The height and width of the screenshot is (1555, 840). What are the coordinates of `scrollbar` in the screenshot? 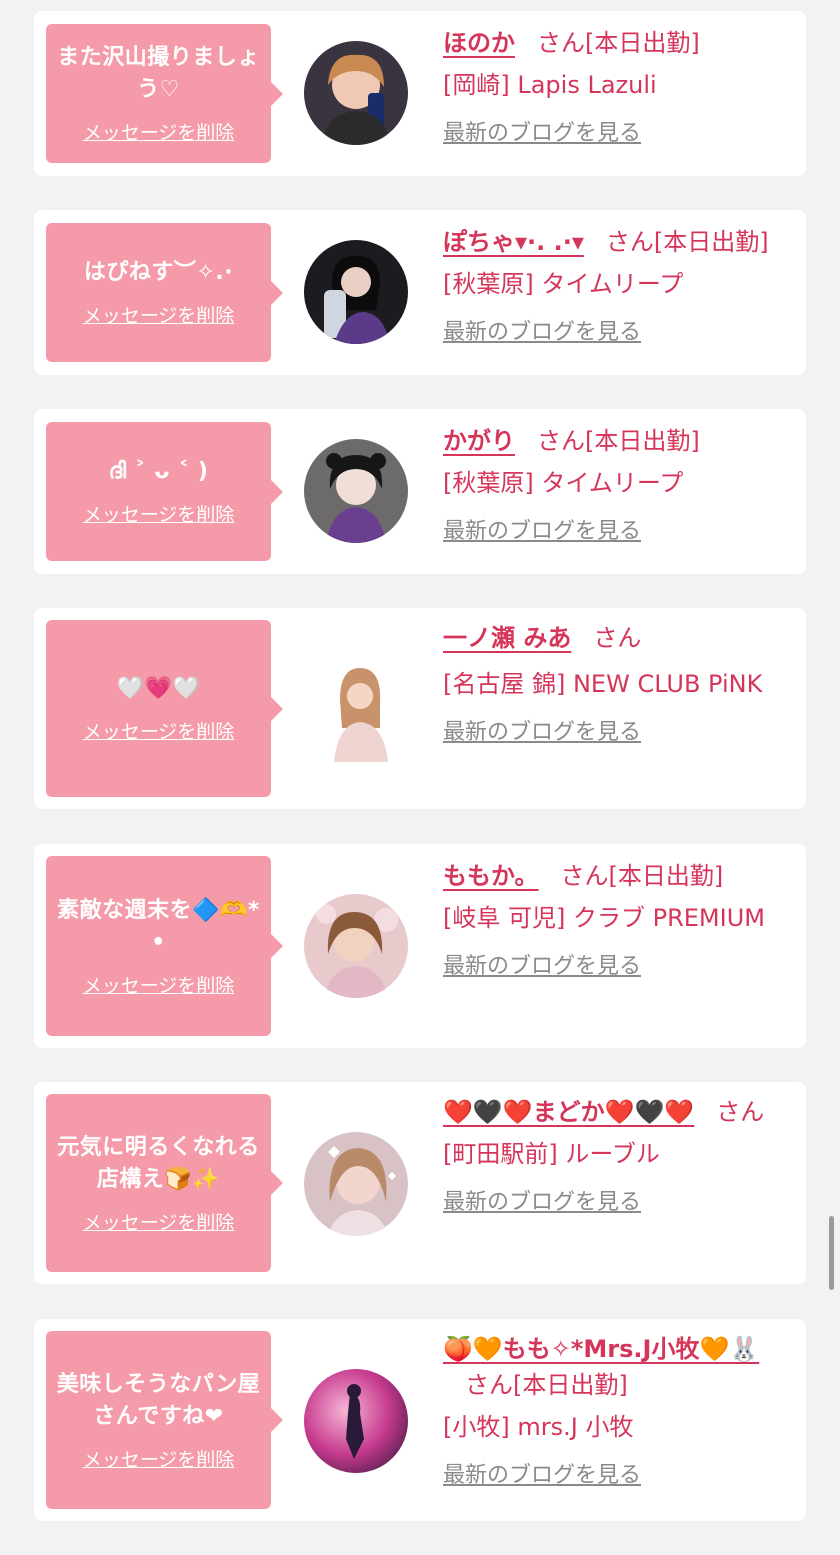 It's located at (831, 1253).